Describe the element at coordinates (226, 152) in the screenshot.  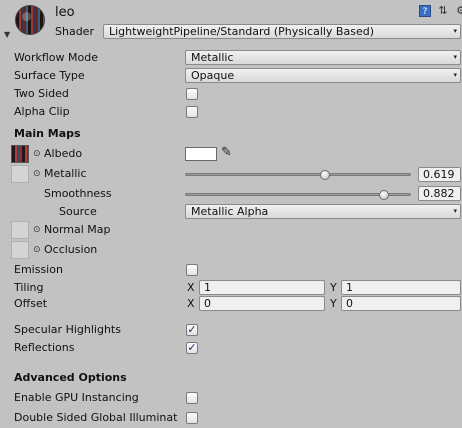
I see `eyedropper-icon: ✎` at that location.